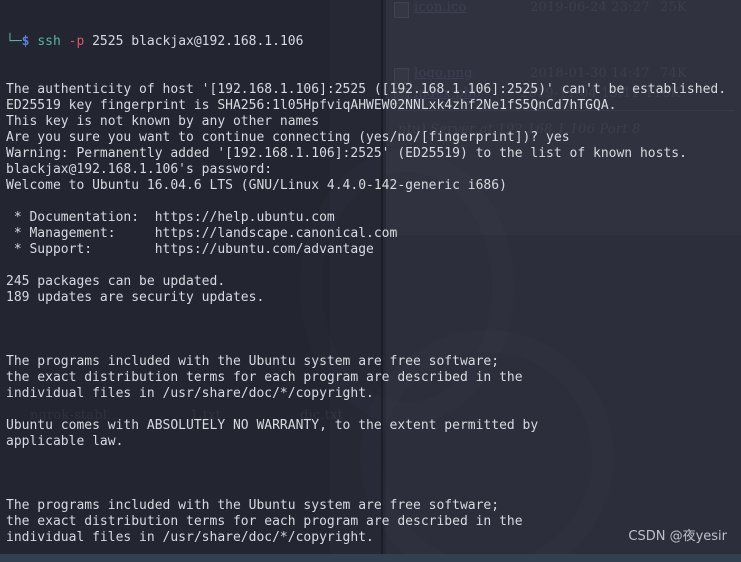 The height and width of the screenshot is (562, 741). I want to click on prompt-dollar: $, so click(25, 41).